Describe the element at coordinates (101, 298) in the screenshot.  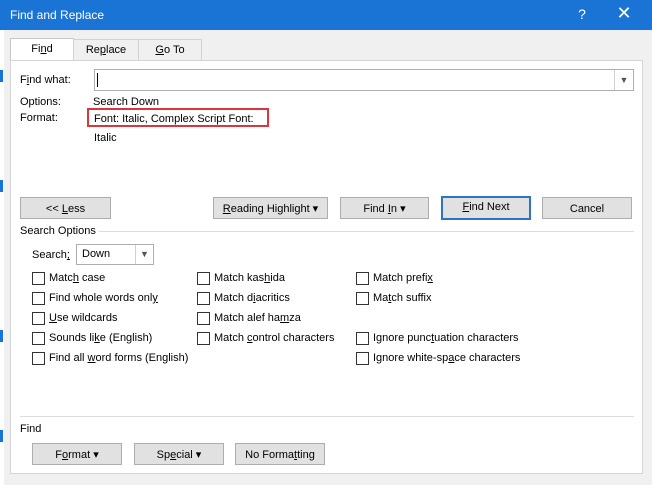
I see `label-pre: Find whole words onl` at that location.